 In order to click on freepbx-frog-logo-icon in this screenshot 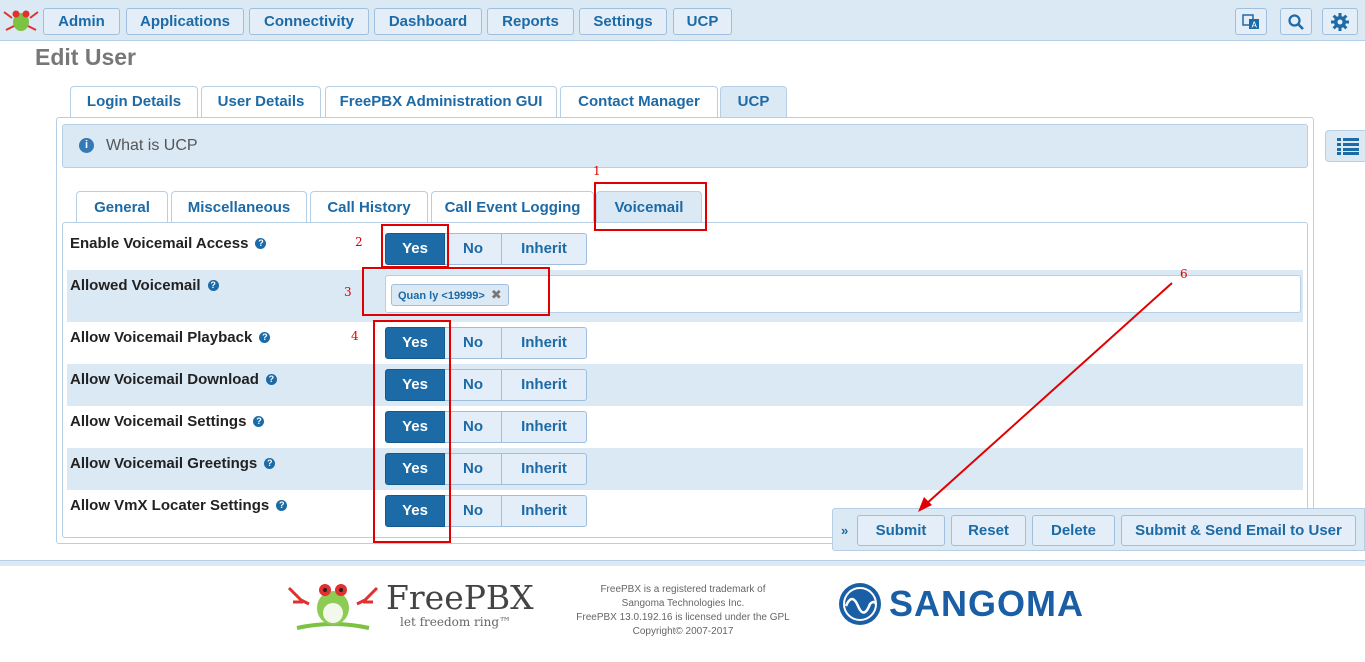, I will do `click(21, 20)`.